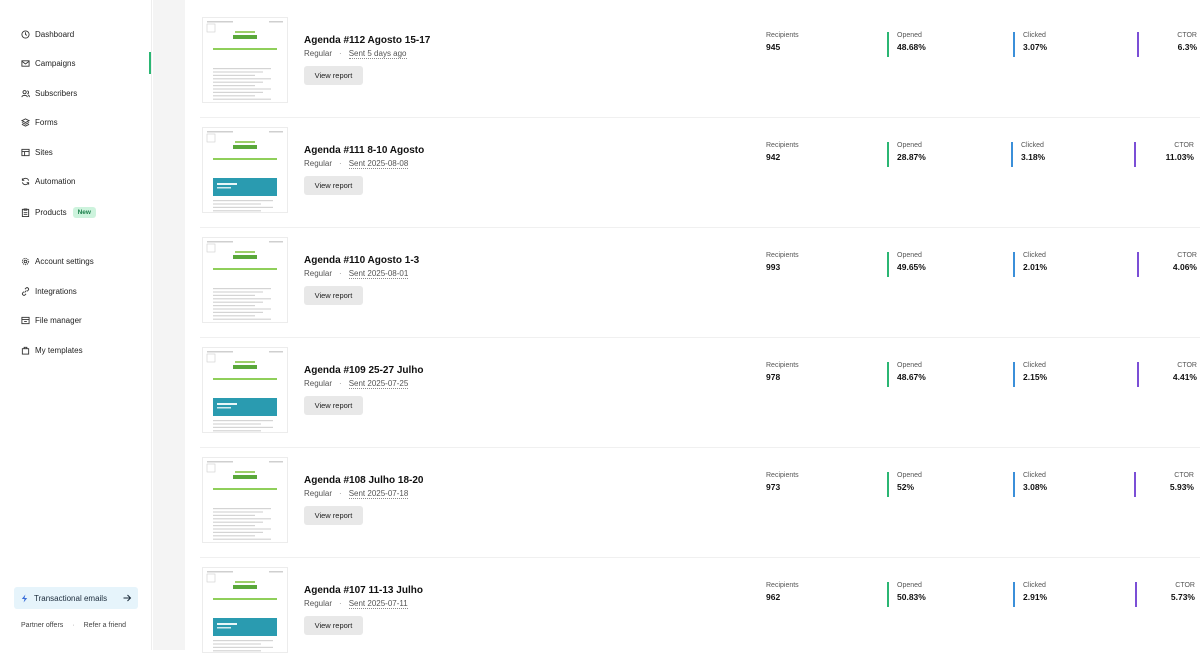  What do you see at coordinates (361, 260) in the screenshot?
I see `campaign-title: Agenda #110 Agosto 1-3` at bounding box center [361, 260].